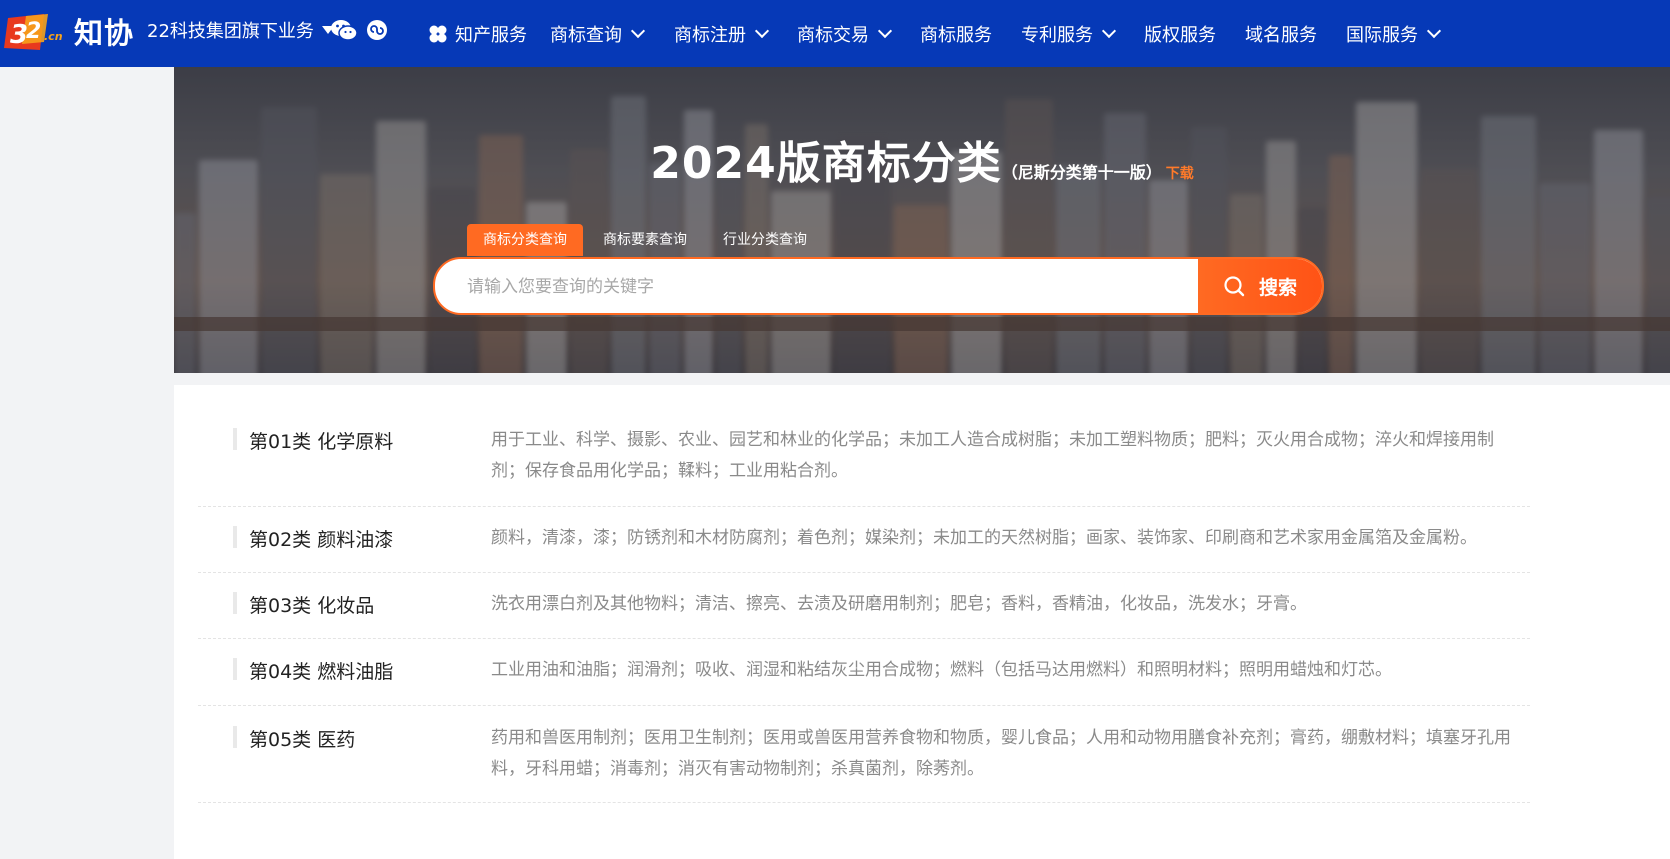 The height and width of the screenshot is (859, 1670). What do you see at coordinates (826, 163) in the screenshot?
I see `page-title: 2024版商标分类` at bounding box center [826, 163].